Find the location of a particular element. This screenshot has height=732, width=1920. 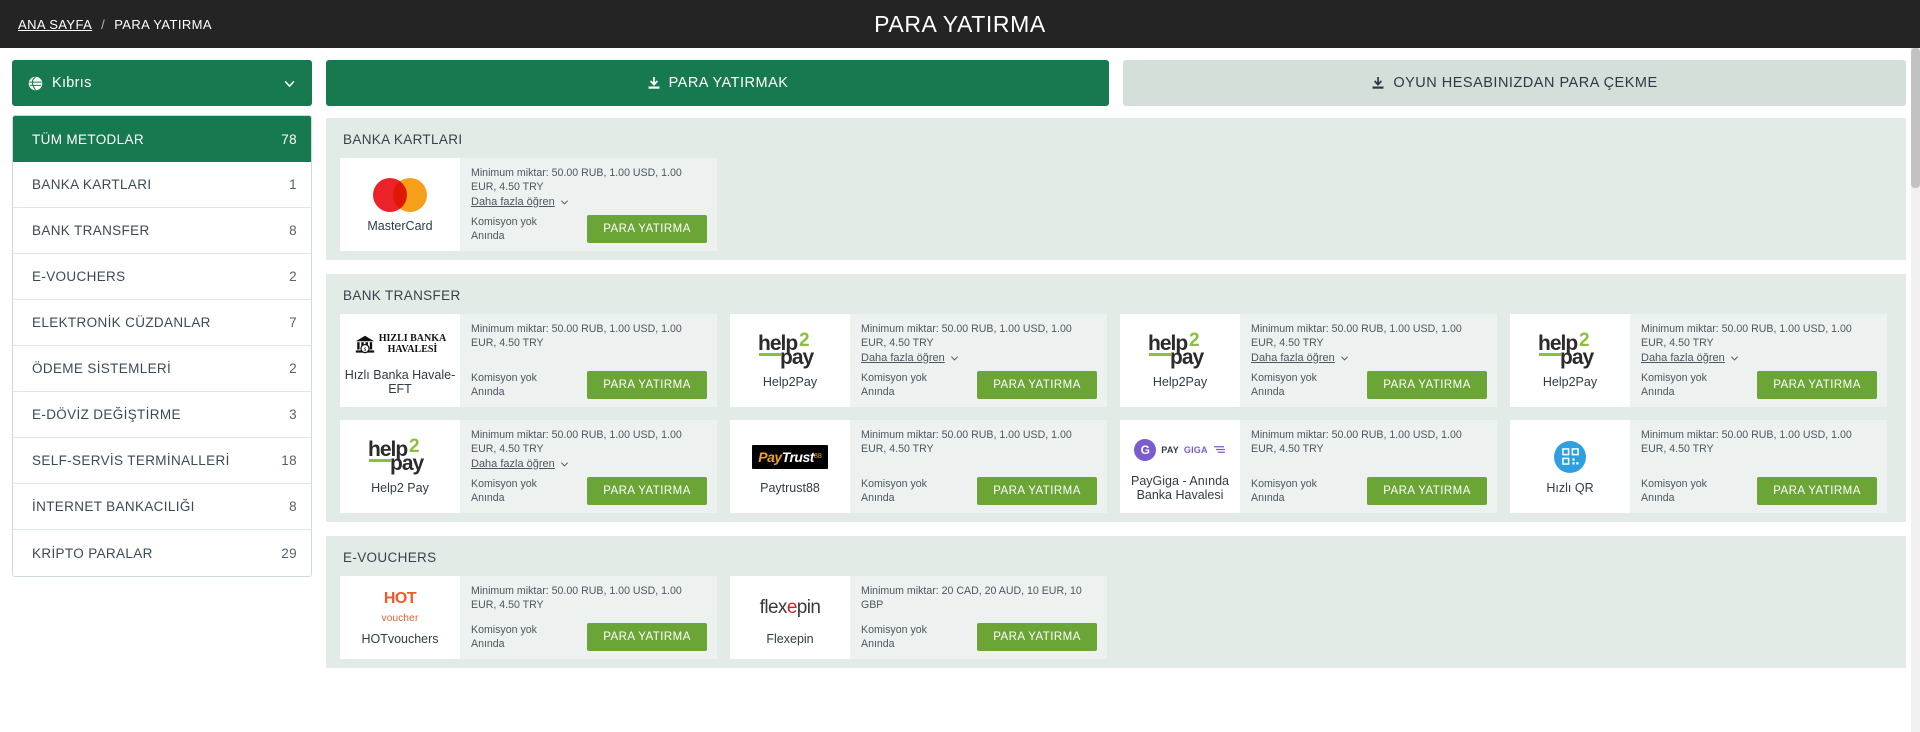

payment-method-identity: Hızlı QR is located at coordinates (1570, 466).